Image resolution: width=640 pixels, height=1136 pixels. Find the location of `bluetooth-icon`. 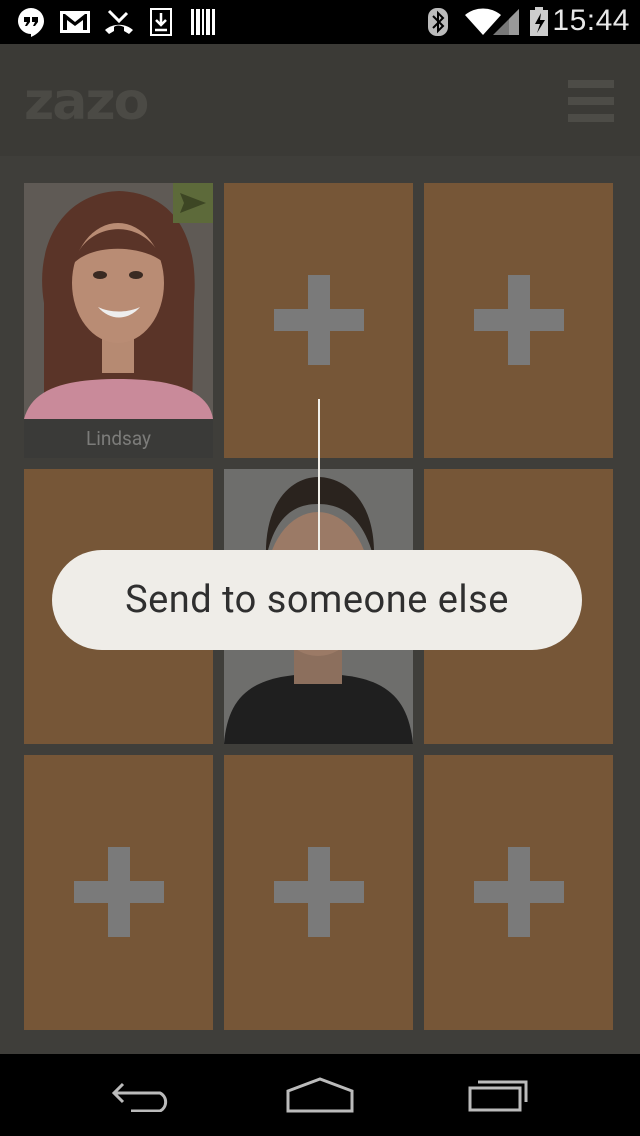

bluetooth-icon is located at coordinates (438, 22).